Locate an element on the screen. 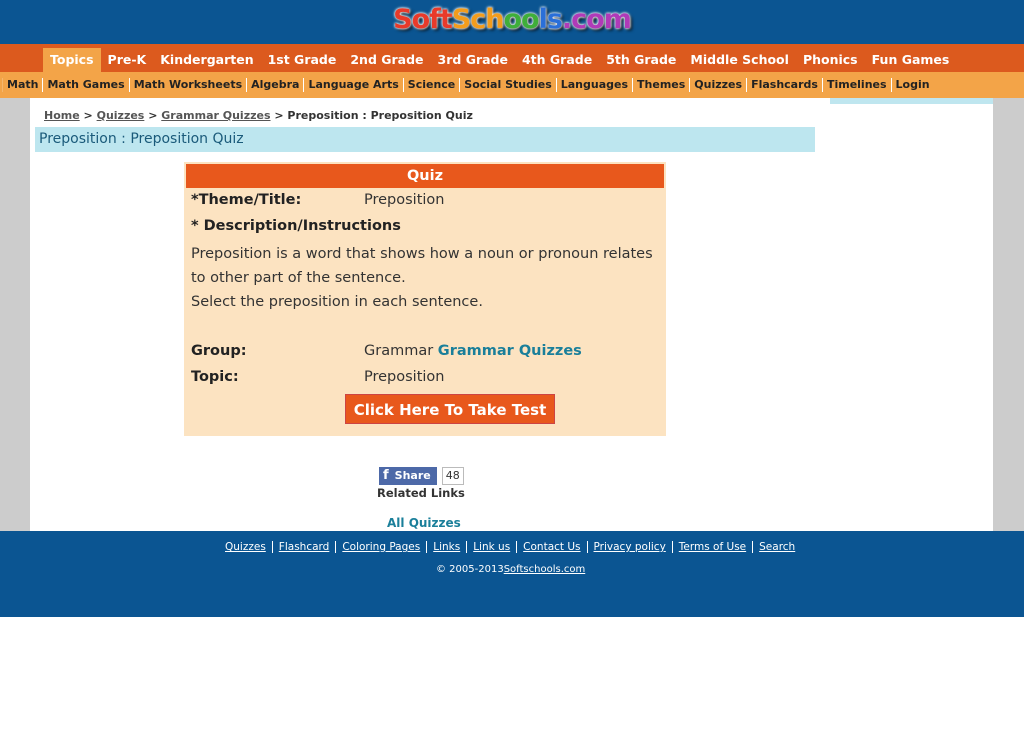 The width and height of the screenshot is (1024, 740). footer-link-search: Search is located at coordinates (776, 547).